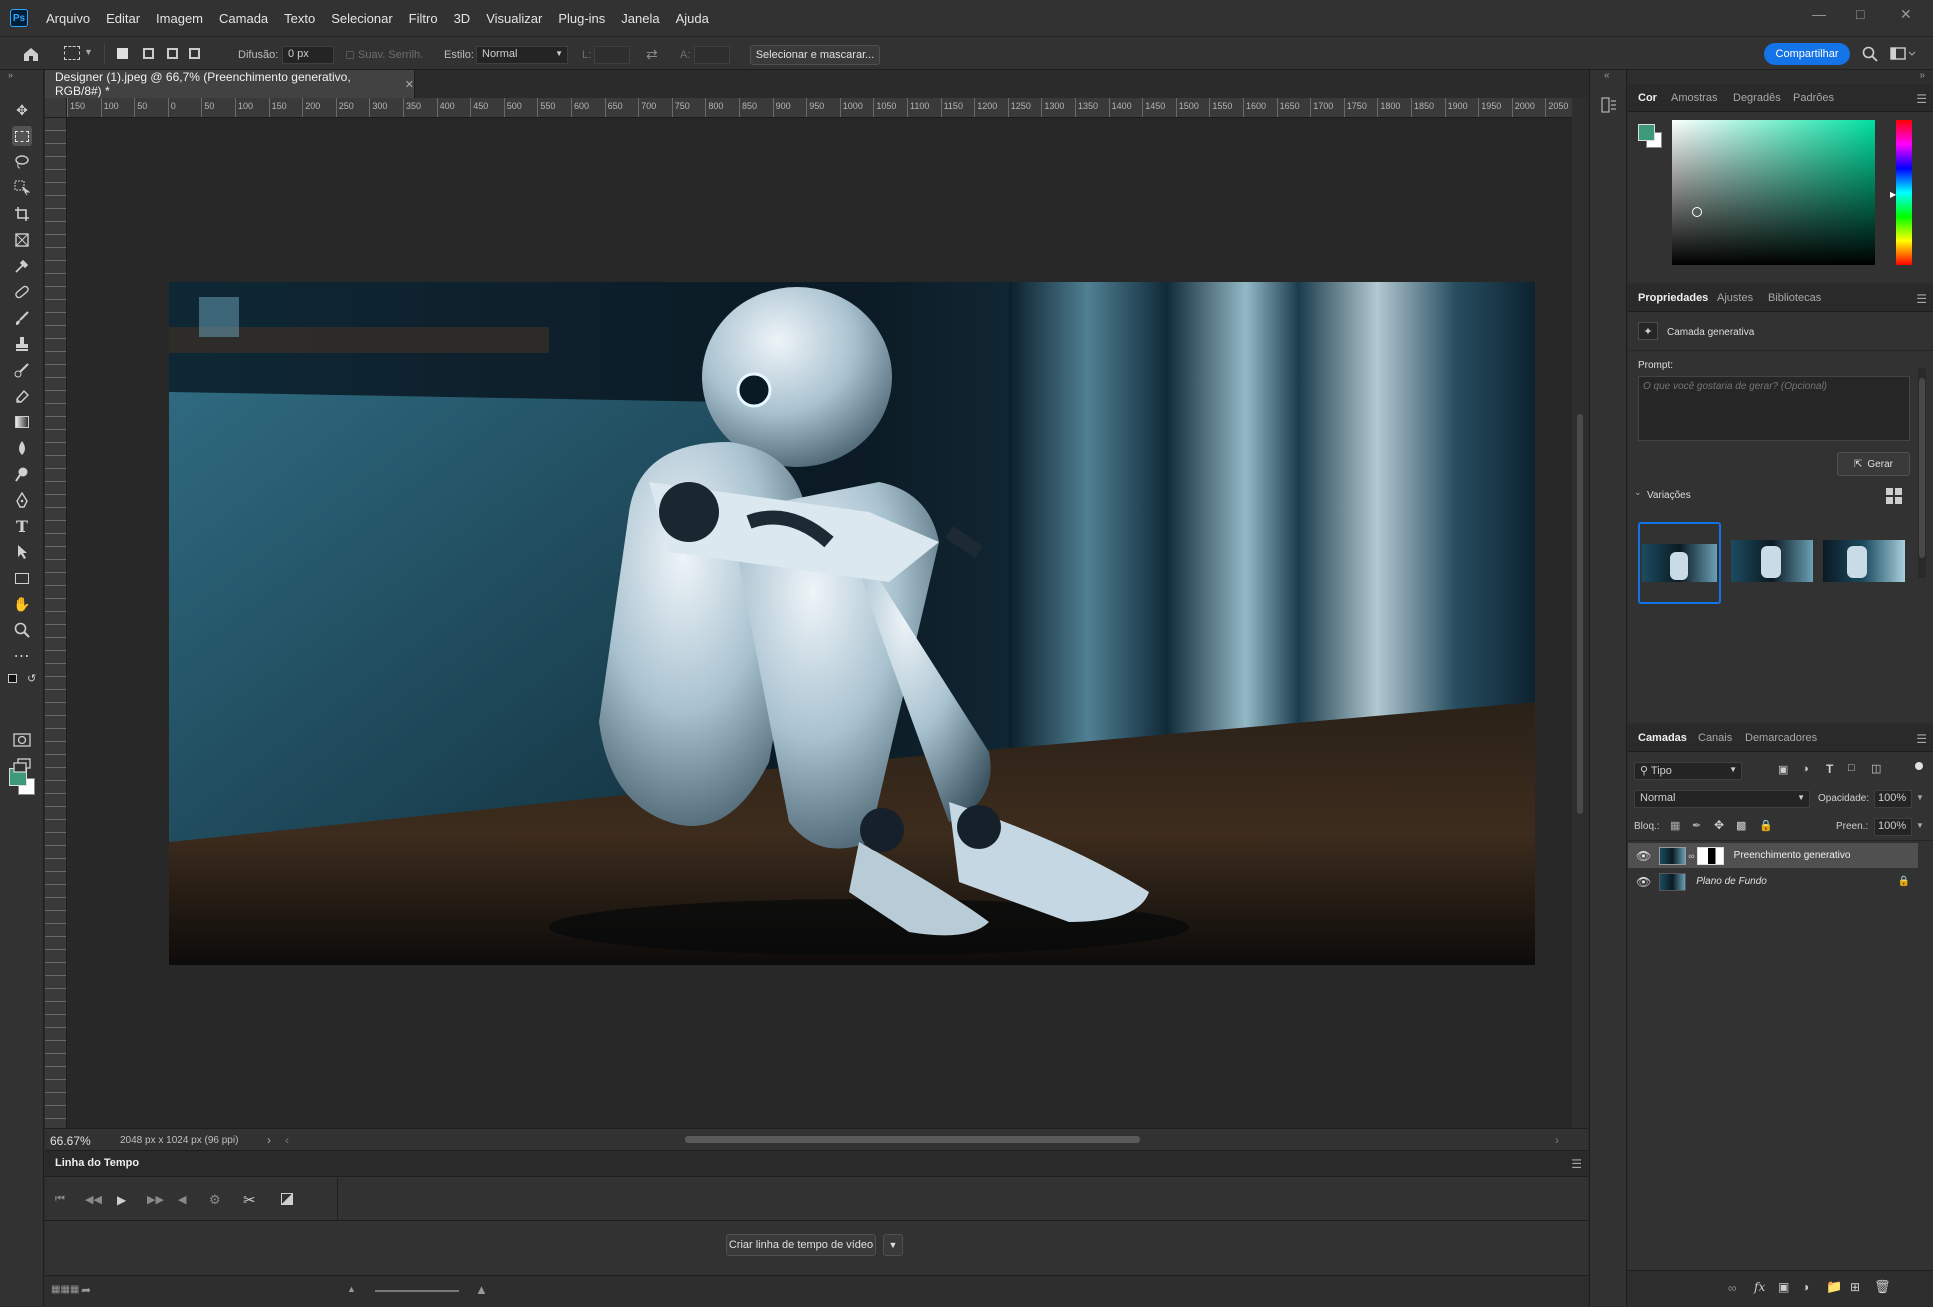 This screenshot has height=1307, width=1933. Describe the element at coordinates (1773, 855) in the screenshot. I see `layer-row-generative: 👁 ∞ Preenchimento generativo` at that location.